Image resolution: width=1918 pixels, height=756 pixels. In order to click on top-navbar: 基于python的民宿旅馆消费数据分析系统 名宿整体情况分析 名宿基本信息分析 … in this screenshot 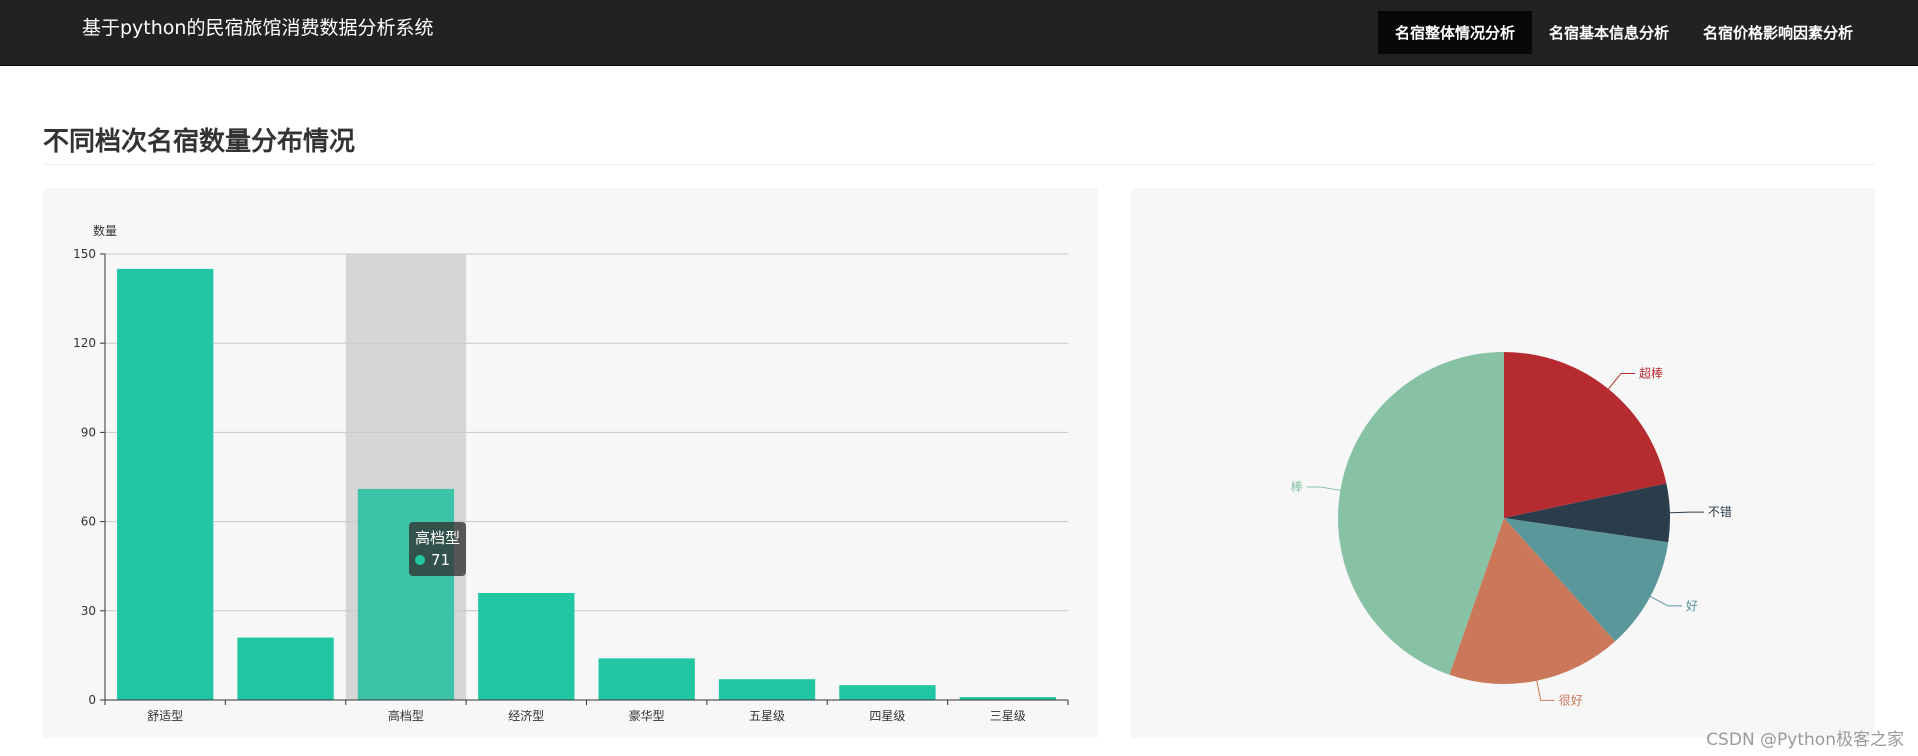, I will do `click(959, 33)`.